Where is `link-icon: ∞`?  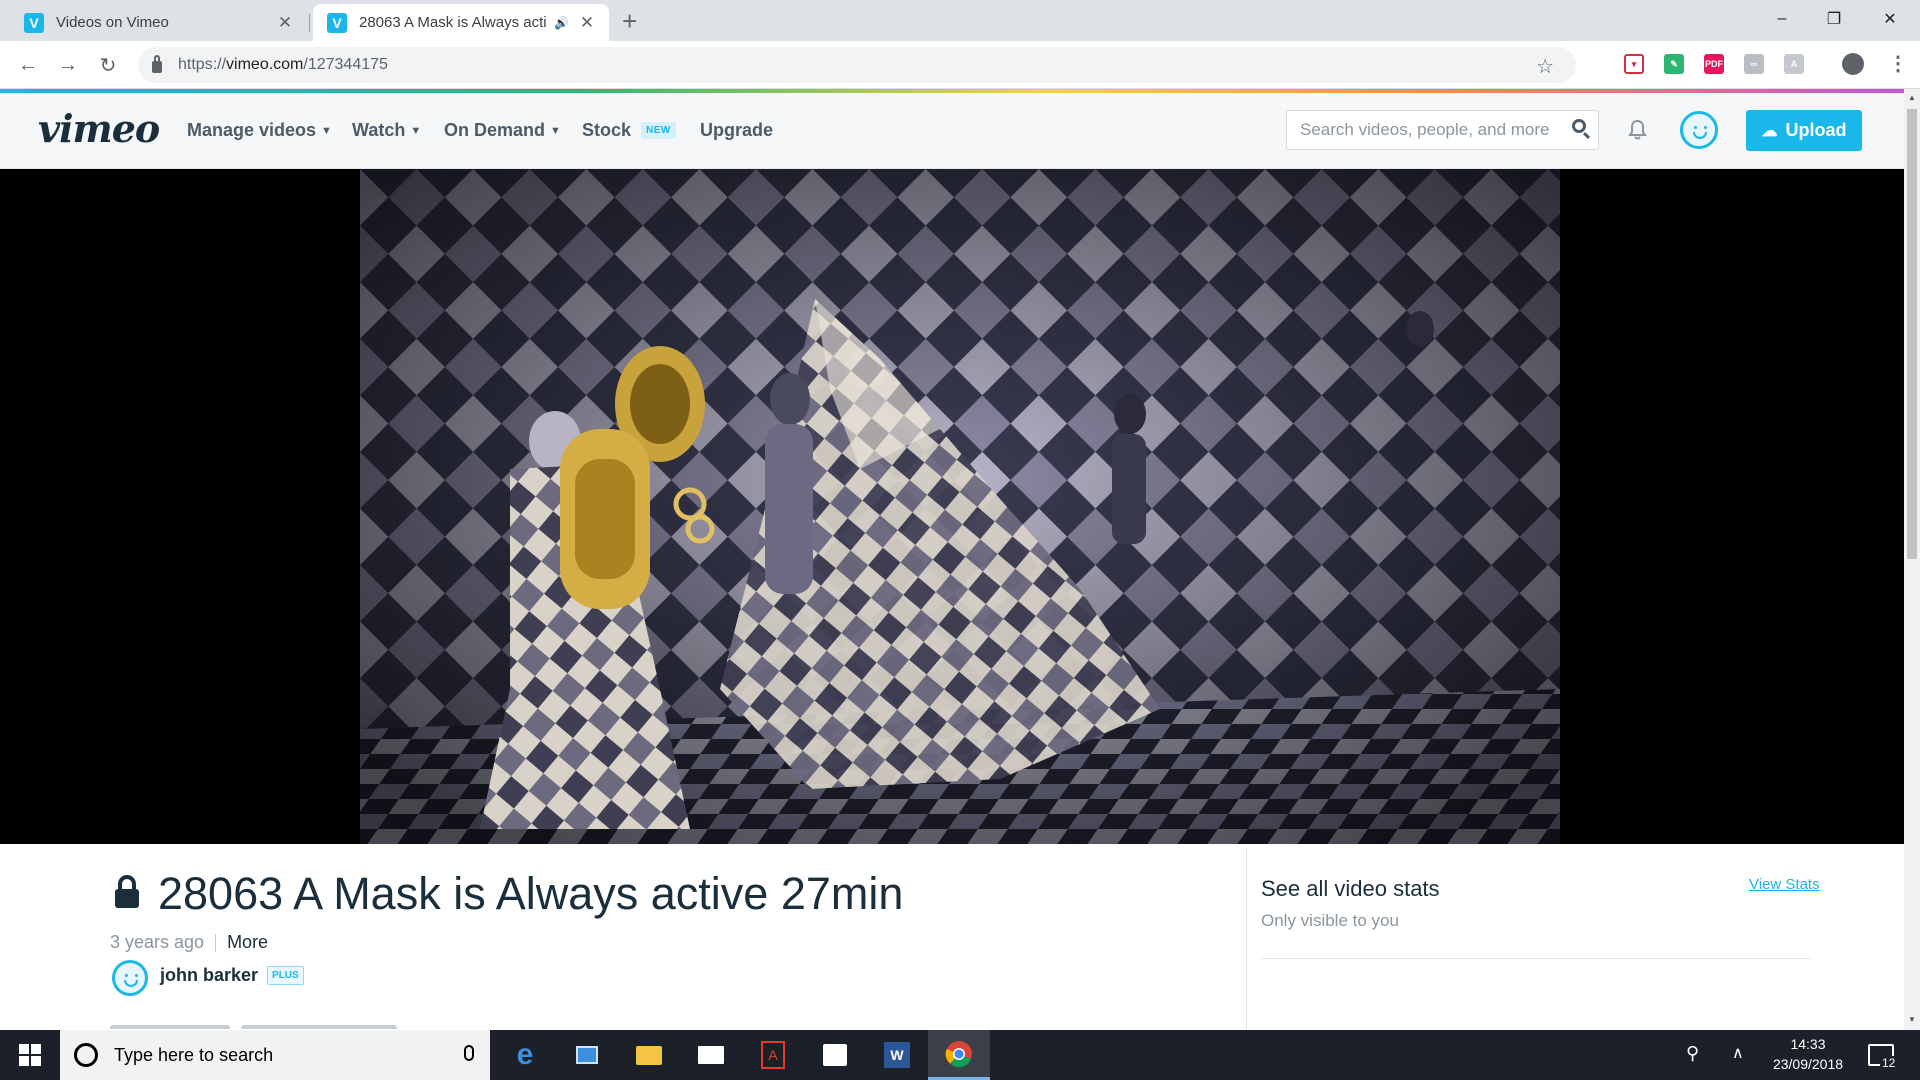 link-icon: ∞ is located at coordinates (1754, 64).